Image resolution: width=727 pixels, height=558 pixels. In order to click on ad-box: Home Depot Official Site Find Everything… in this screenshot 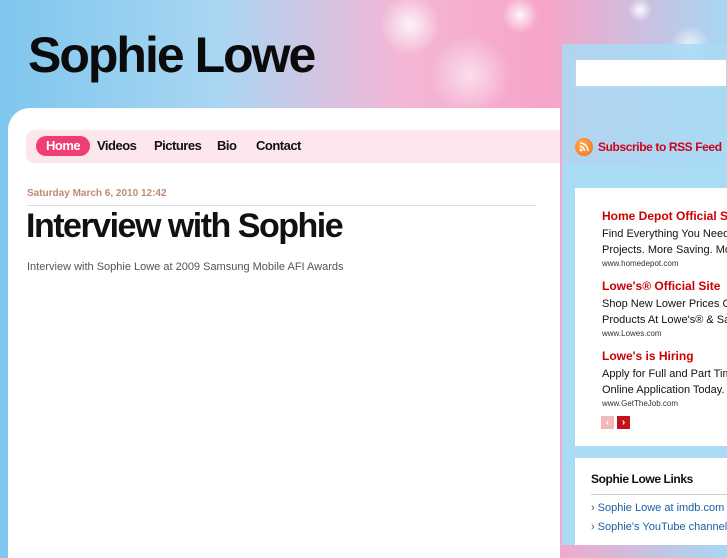, I will do `click(651, 317)`.